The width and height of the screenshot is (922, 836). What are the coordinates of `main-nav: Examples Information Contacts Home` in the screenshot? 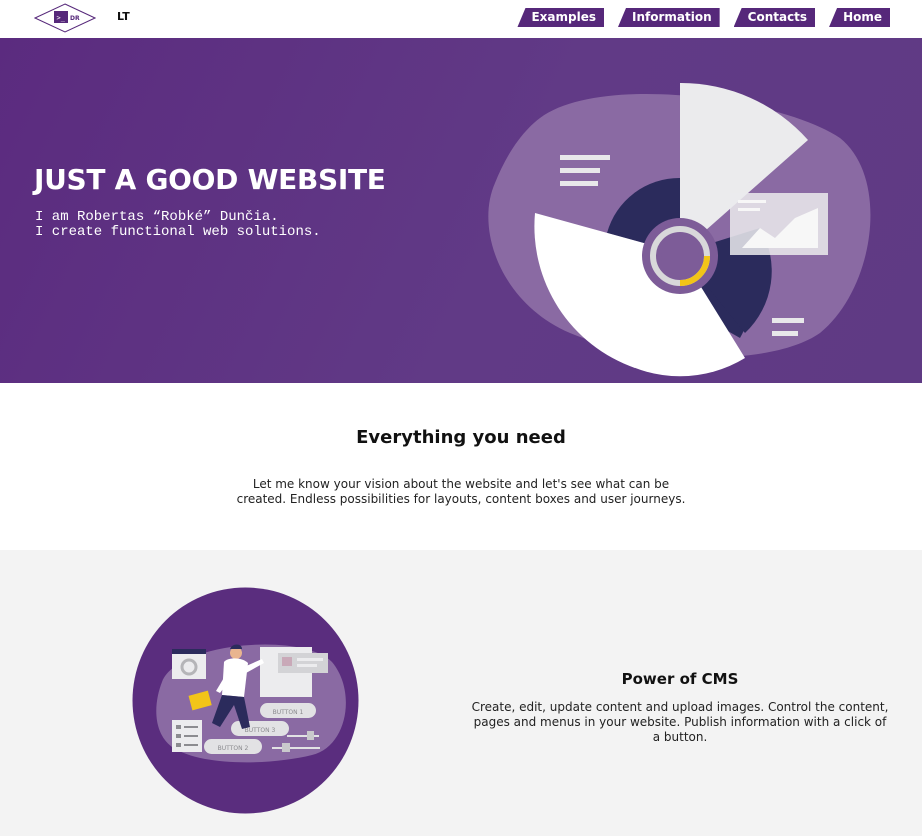 It's located at (703, 17).